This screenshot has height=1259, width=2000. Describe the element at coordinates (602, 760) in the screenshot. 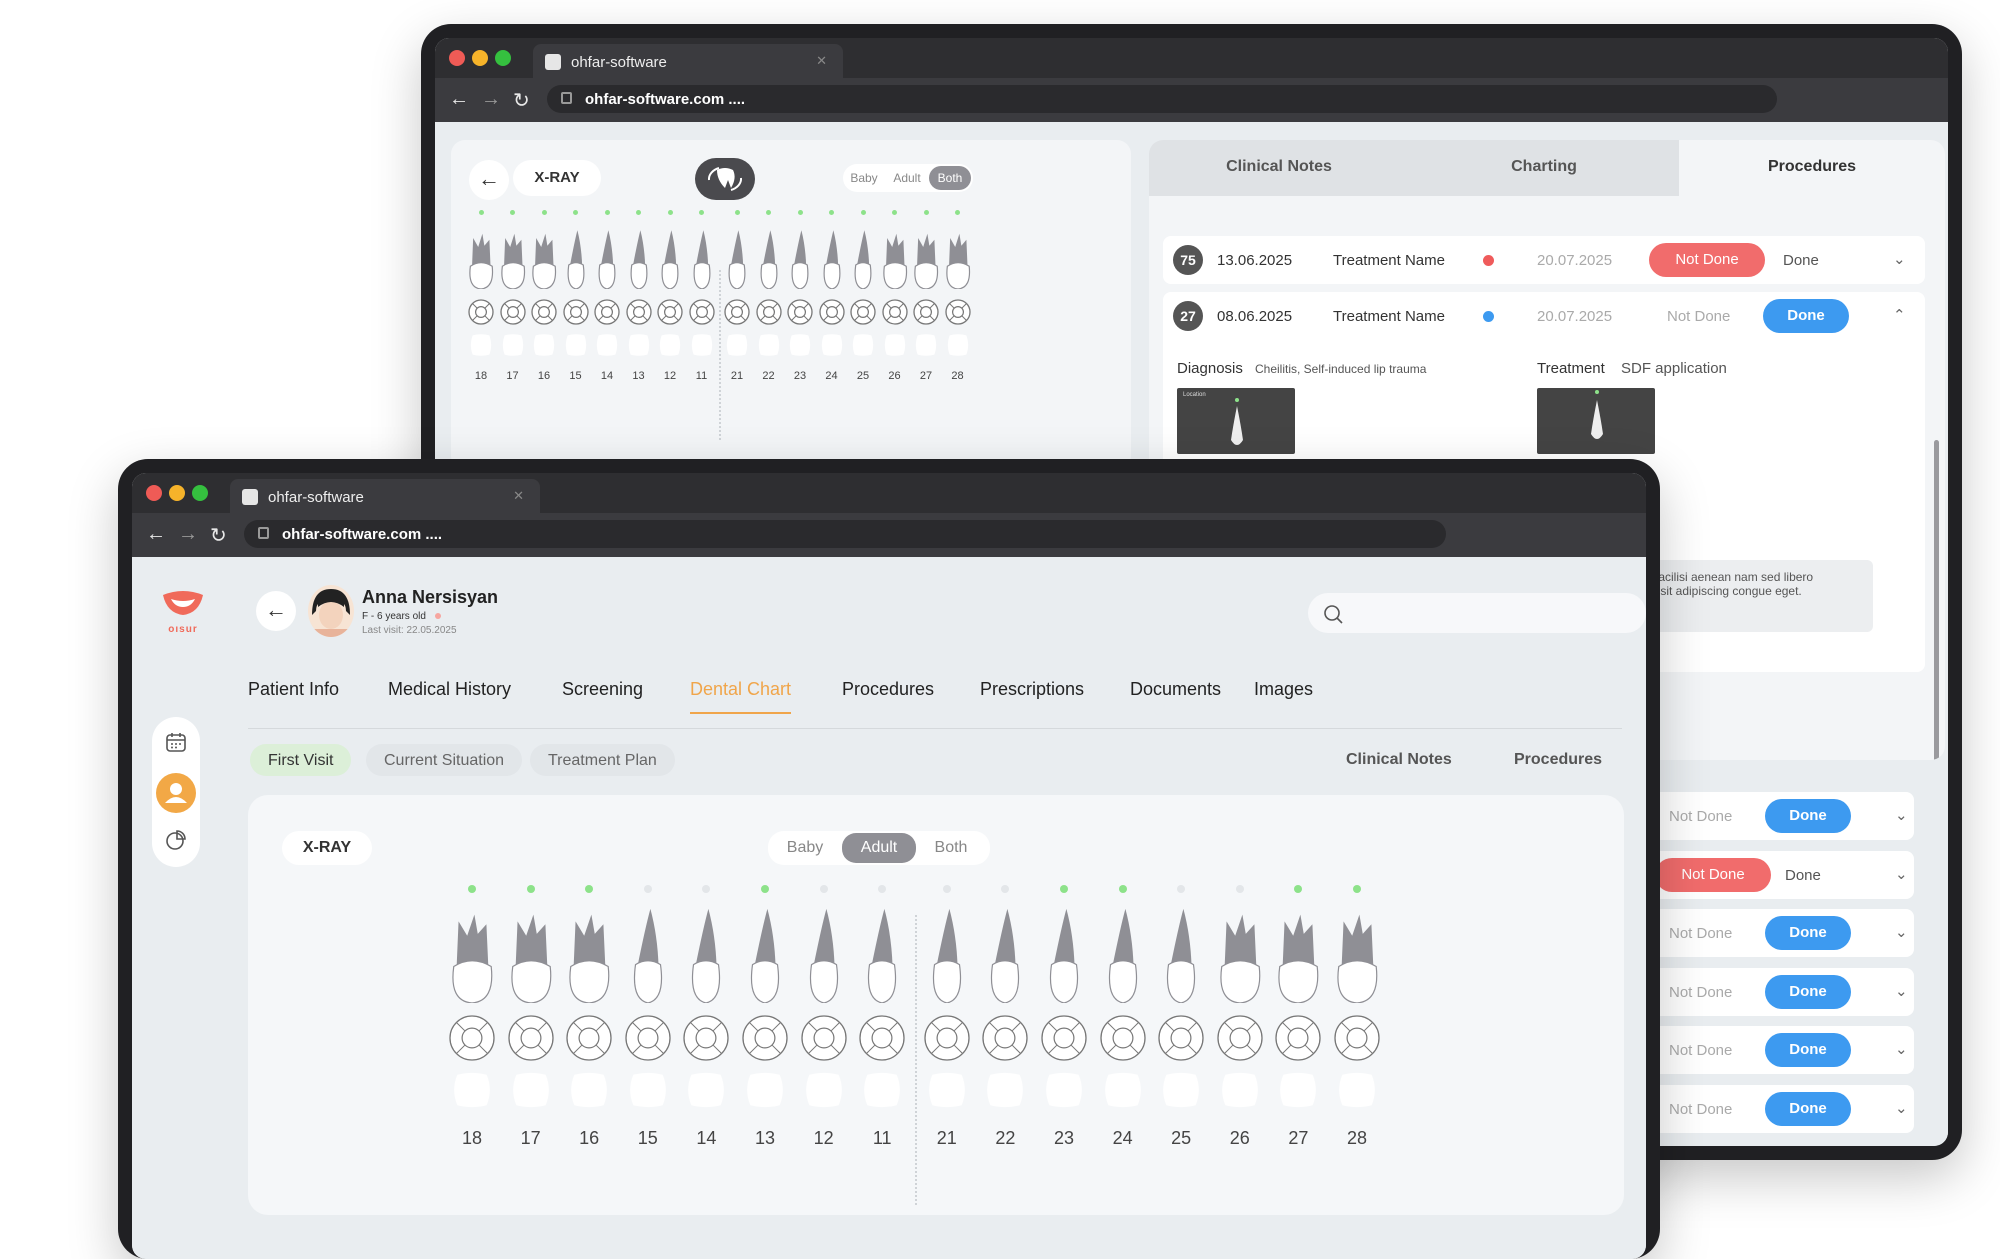

I see `subtab-treatment-plan: Treatment Plan` at that location.